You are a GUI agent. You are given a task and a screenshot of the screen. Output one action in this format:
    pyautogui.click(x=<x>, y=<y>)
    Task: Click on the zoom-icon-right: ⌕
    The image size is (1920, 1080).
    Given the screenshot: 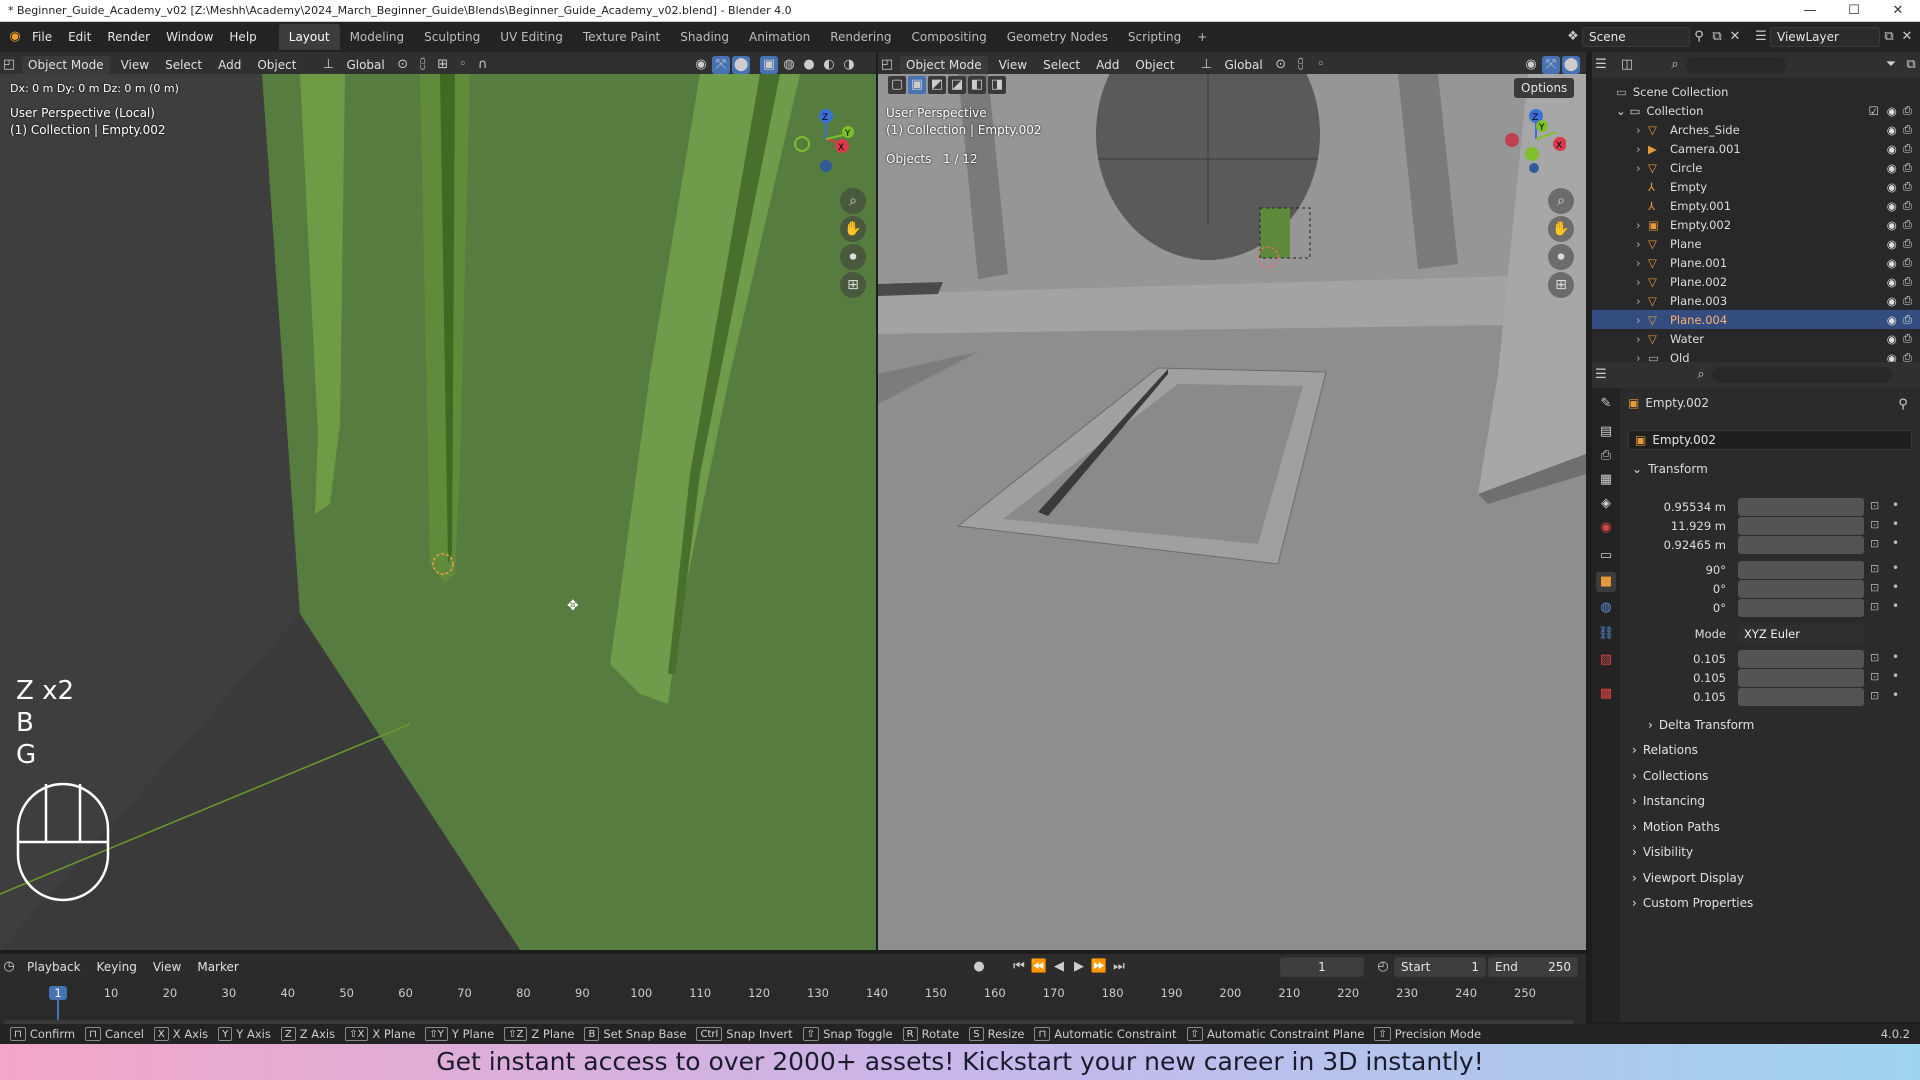 What is the action you would take?
    pyautogui.click(x=1561, y=201)
    